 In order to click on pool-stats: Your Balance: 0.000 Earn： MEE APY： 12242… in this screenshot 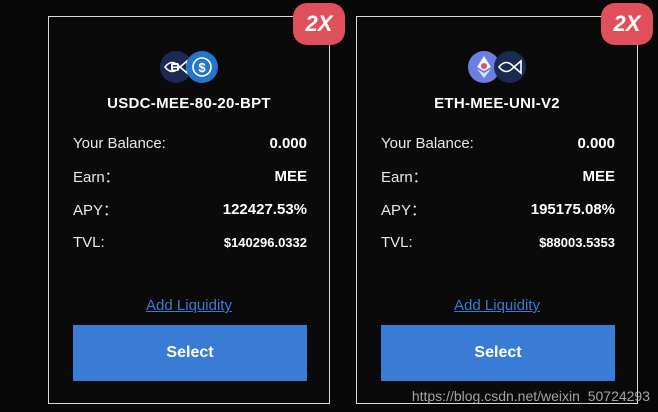, I will do `click(190, 193)`.